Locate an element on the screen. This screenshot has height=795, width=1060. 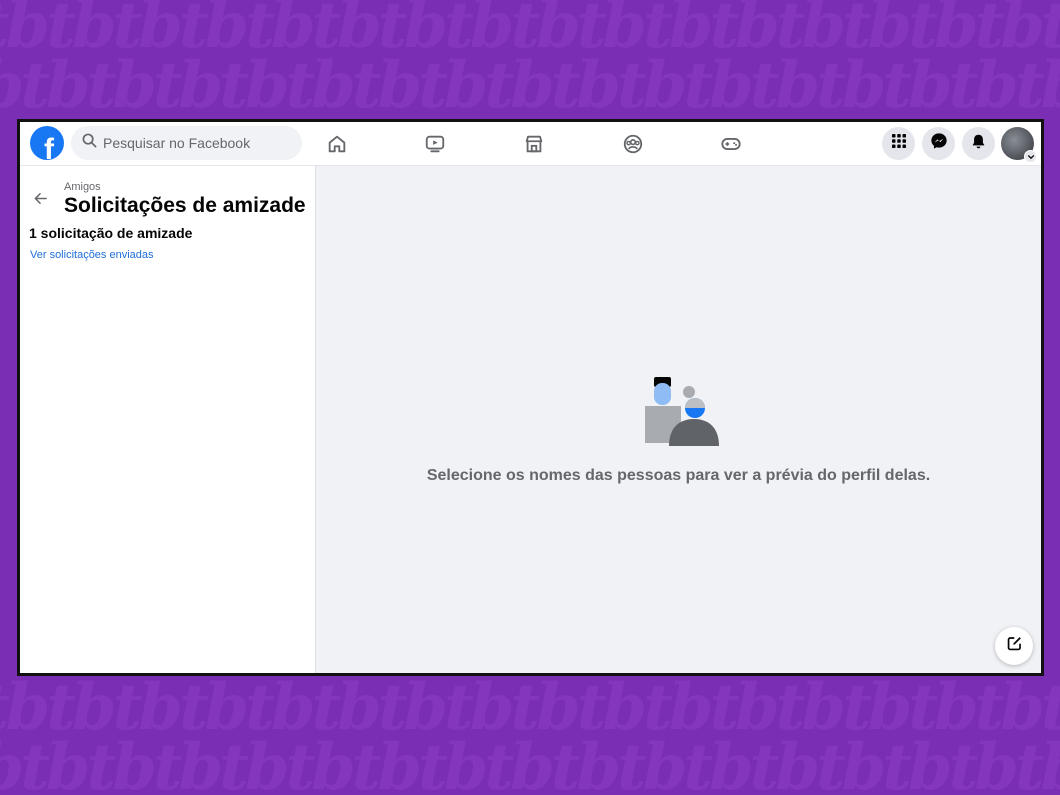
chevron-down-icon is located at coordinates (1030, 156).